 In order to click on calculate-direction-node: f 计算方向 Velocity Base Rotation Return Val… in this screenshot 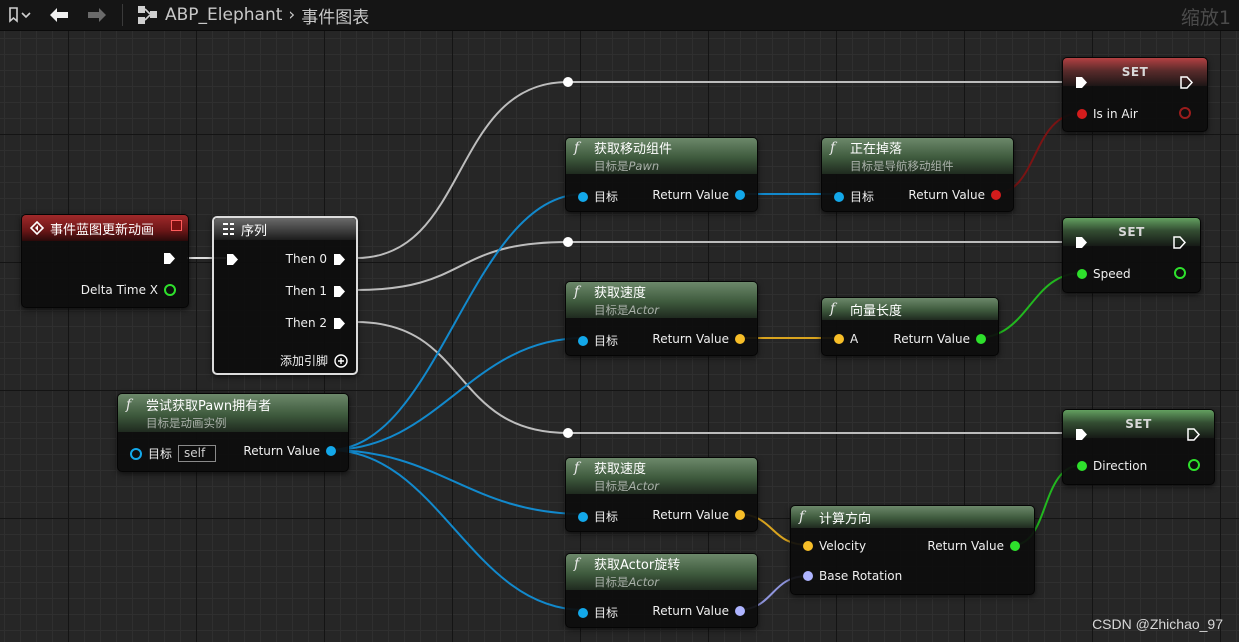, I will do `click(912, 550)`.